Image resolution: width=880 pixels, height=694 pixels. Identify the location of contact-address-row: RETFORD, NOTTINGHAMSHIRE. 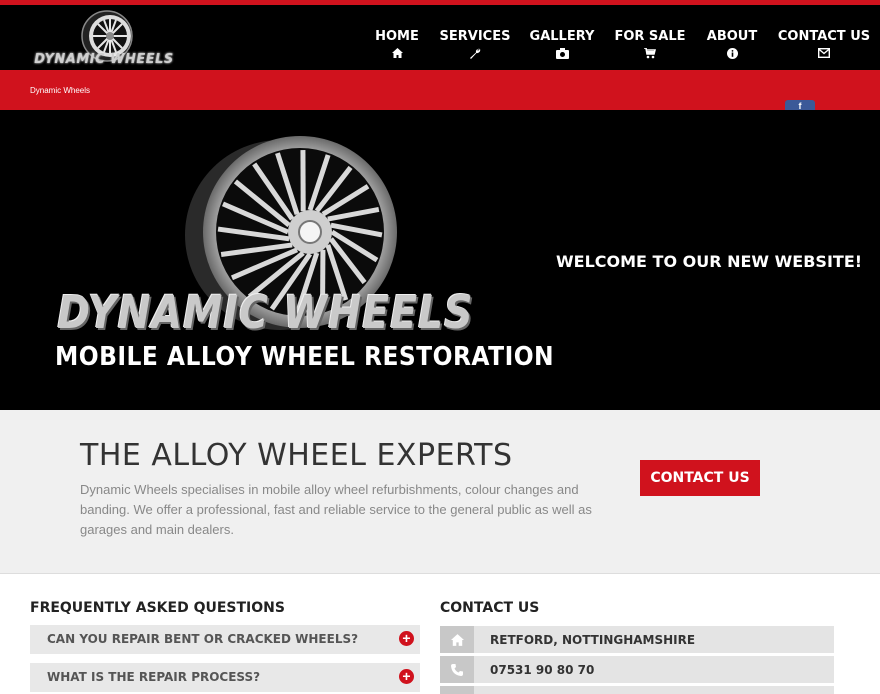
(637, 639).